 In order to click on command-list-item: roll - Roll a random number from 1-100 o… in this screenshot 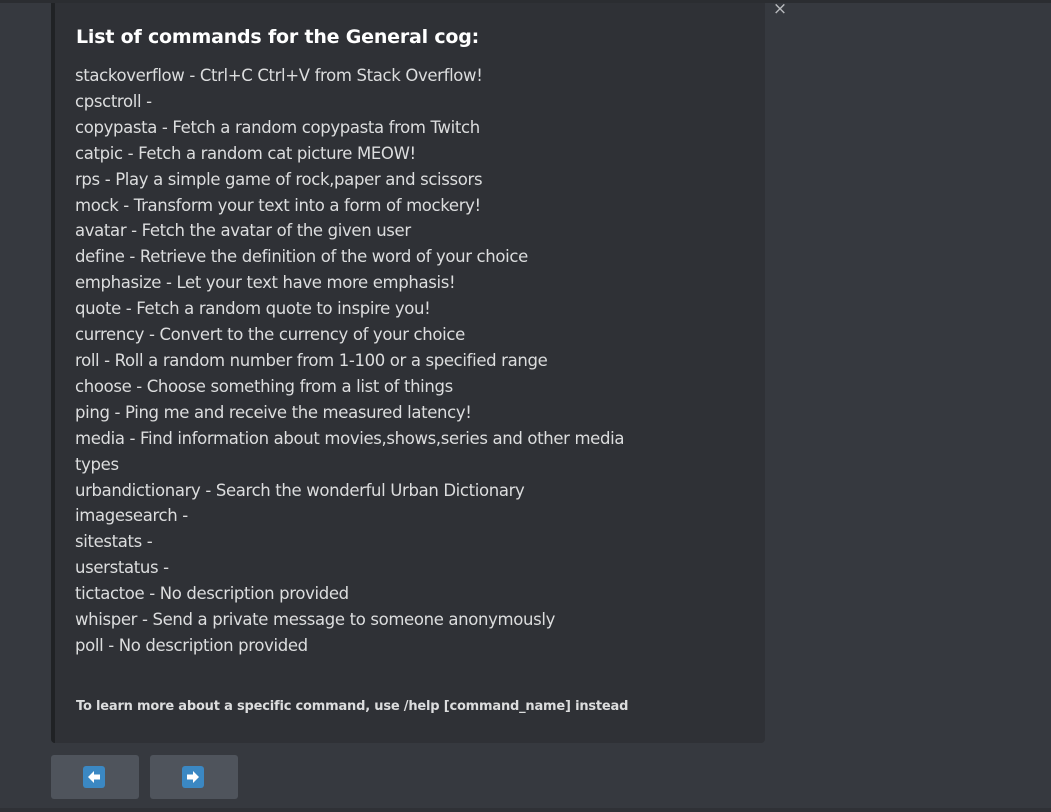, I will do `click(311, 360)`.